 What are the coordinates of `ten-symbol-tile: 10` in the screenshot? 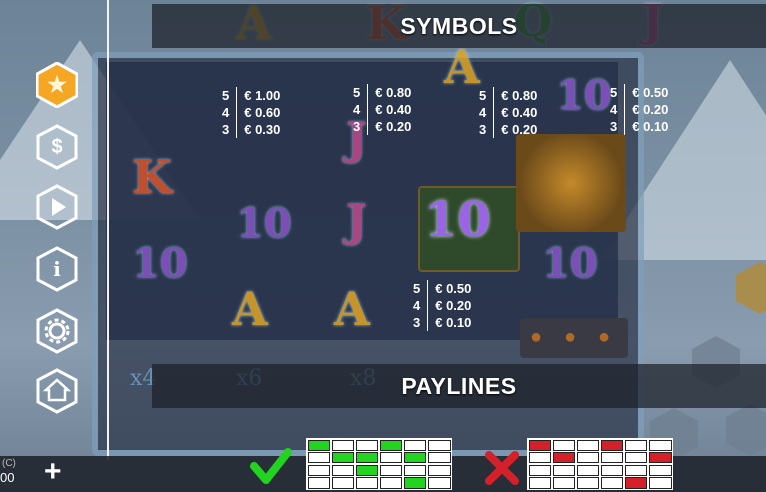 It's located at (469, 229).